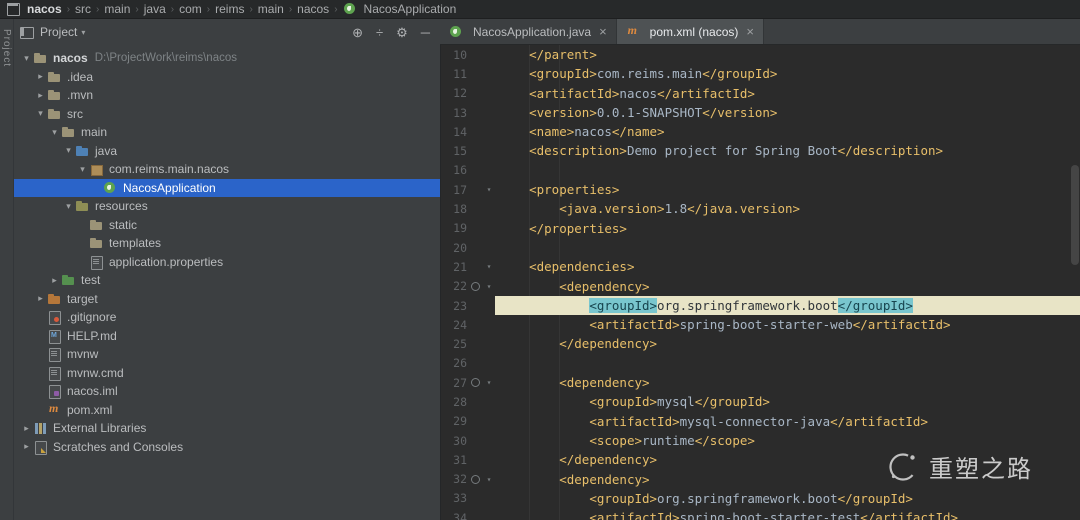 The image size is (1080, 520). Describe the element at coordinates (460, 421) in the screenshot. I see `line-number: 29` at that location.